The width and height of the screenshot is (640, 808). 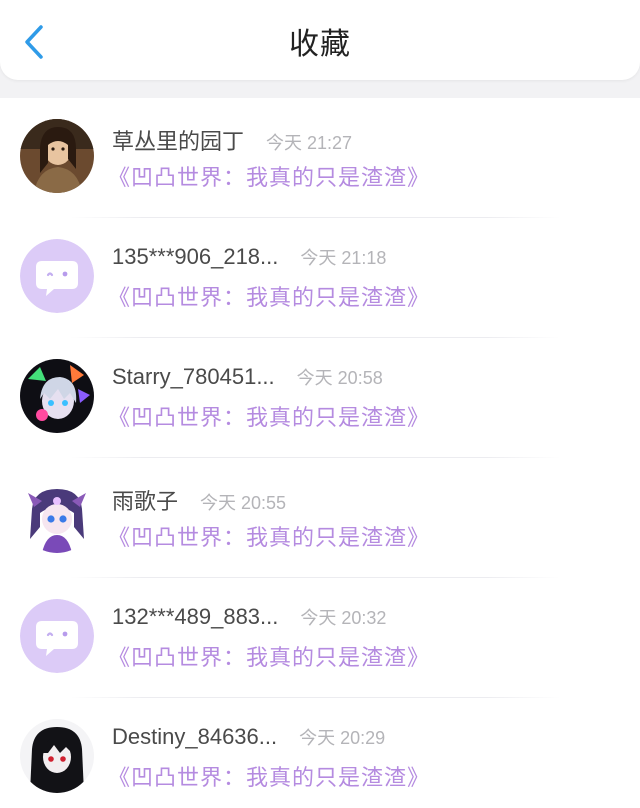 I want to click on timestamp: 今天 21:27, so click(x=309, y=143).